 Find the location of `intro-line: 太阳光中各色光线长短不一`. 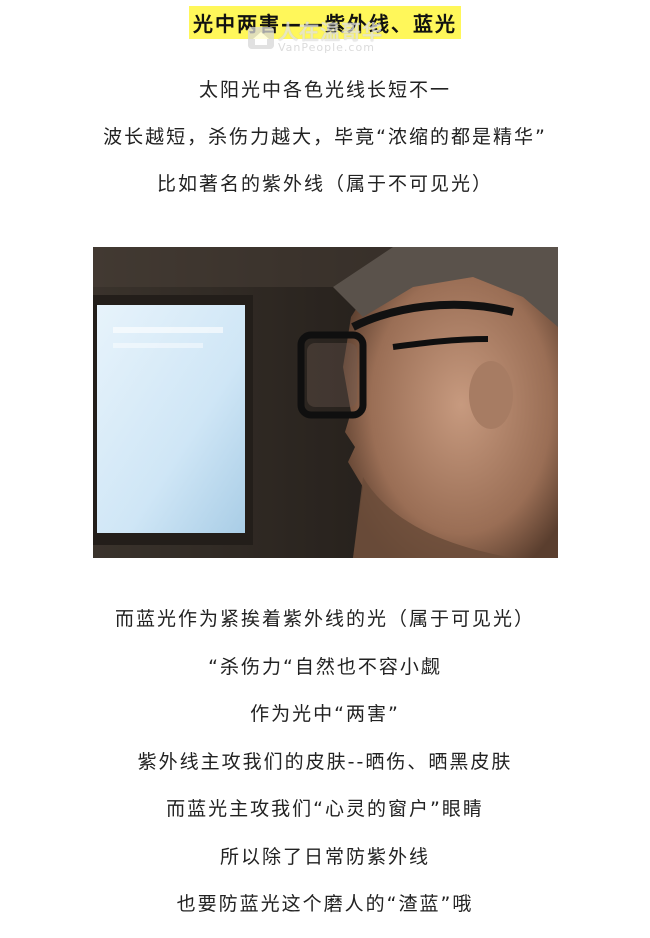

intro-line: 太阳光中各色光线长短不一 is located at coordinates (324, 90).